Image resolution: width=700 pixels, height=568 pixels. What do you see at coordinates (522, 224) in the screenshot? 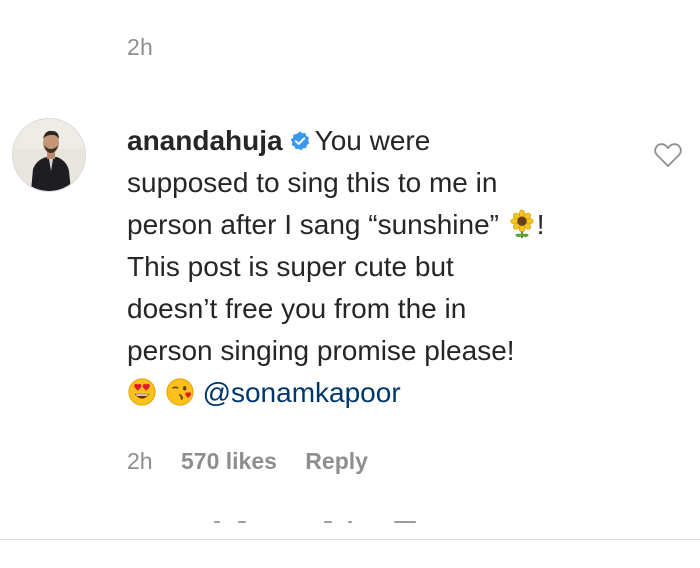
I see `sunflower-emoji` at bounding box center [522, 224].